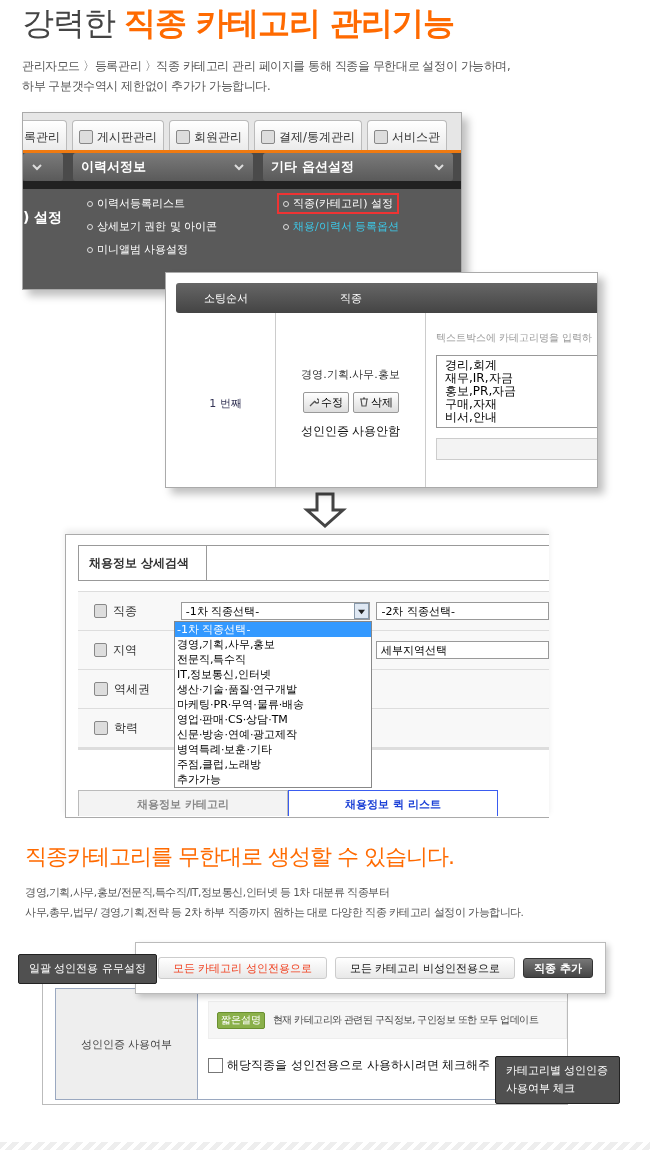  I want to click on dropdown-option: 신문·방송·연예·광고제작, so click(273, 734).